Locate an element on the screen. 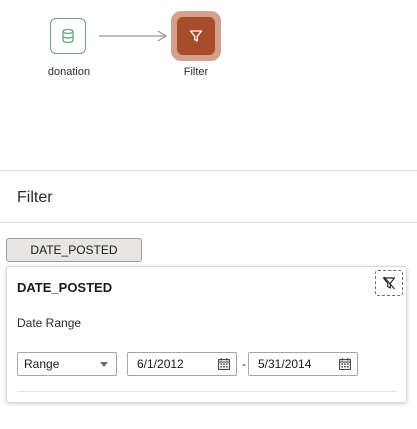 The height and width of the screenshot is (429, 417). source-node-donation is located at coordinates (68, 36).